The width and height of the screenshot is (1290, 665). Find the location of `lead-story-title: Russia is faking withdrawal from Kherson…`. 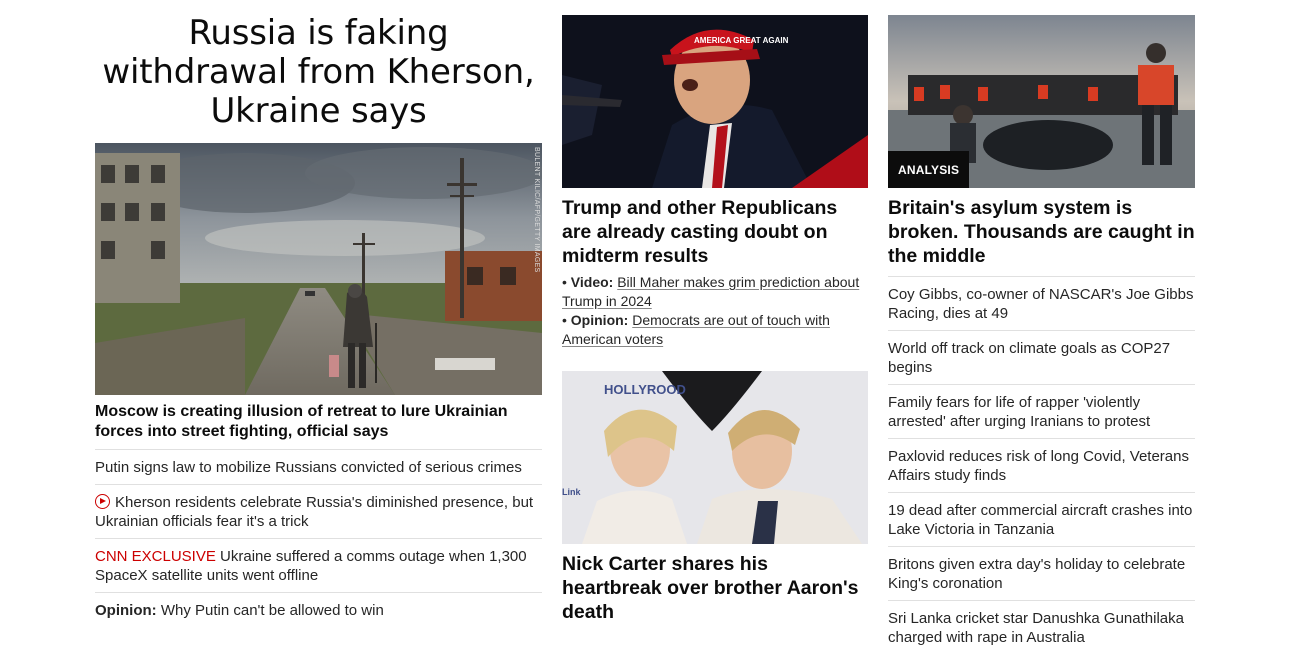

lead-story-title: Russia is faking withdrawal from Kherson… is located at coordinates (318, 72).